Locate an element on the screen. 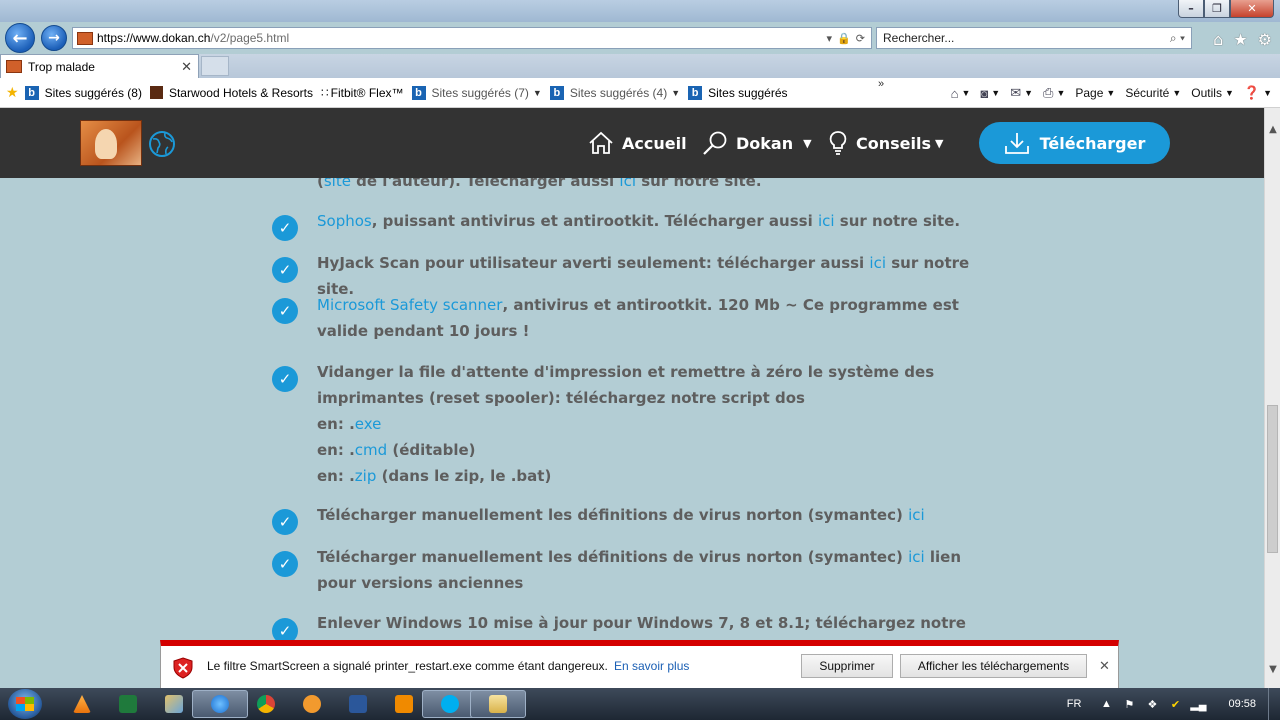  chevron-more-icon: » is located at coordinates (881, 84).